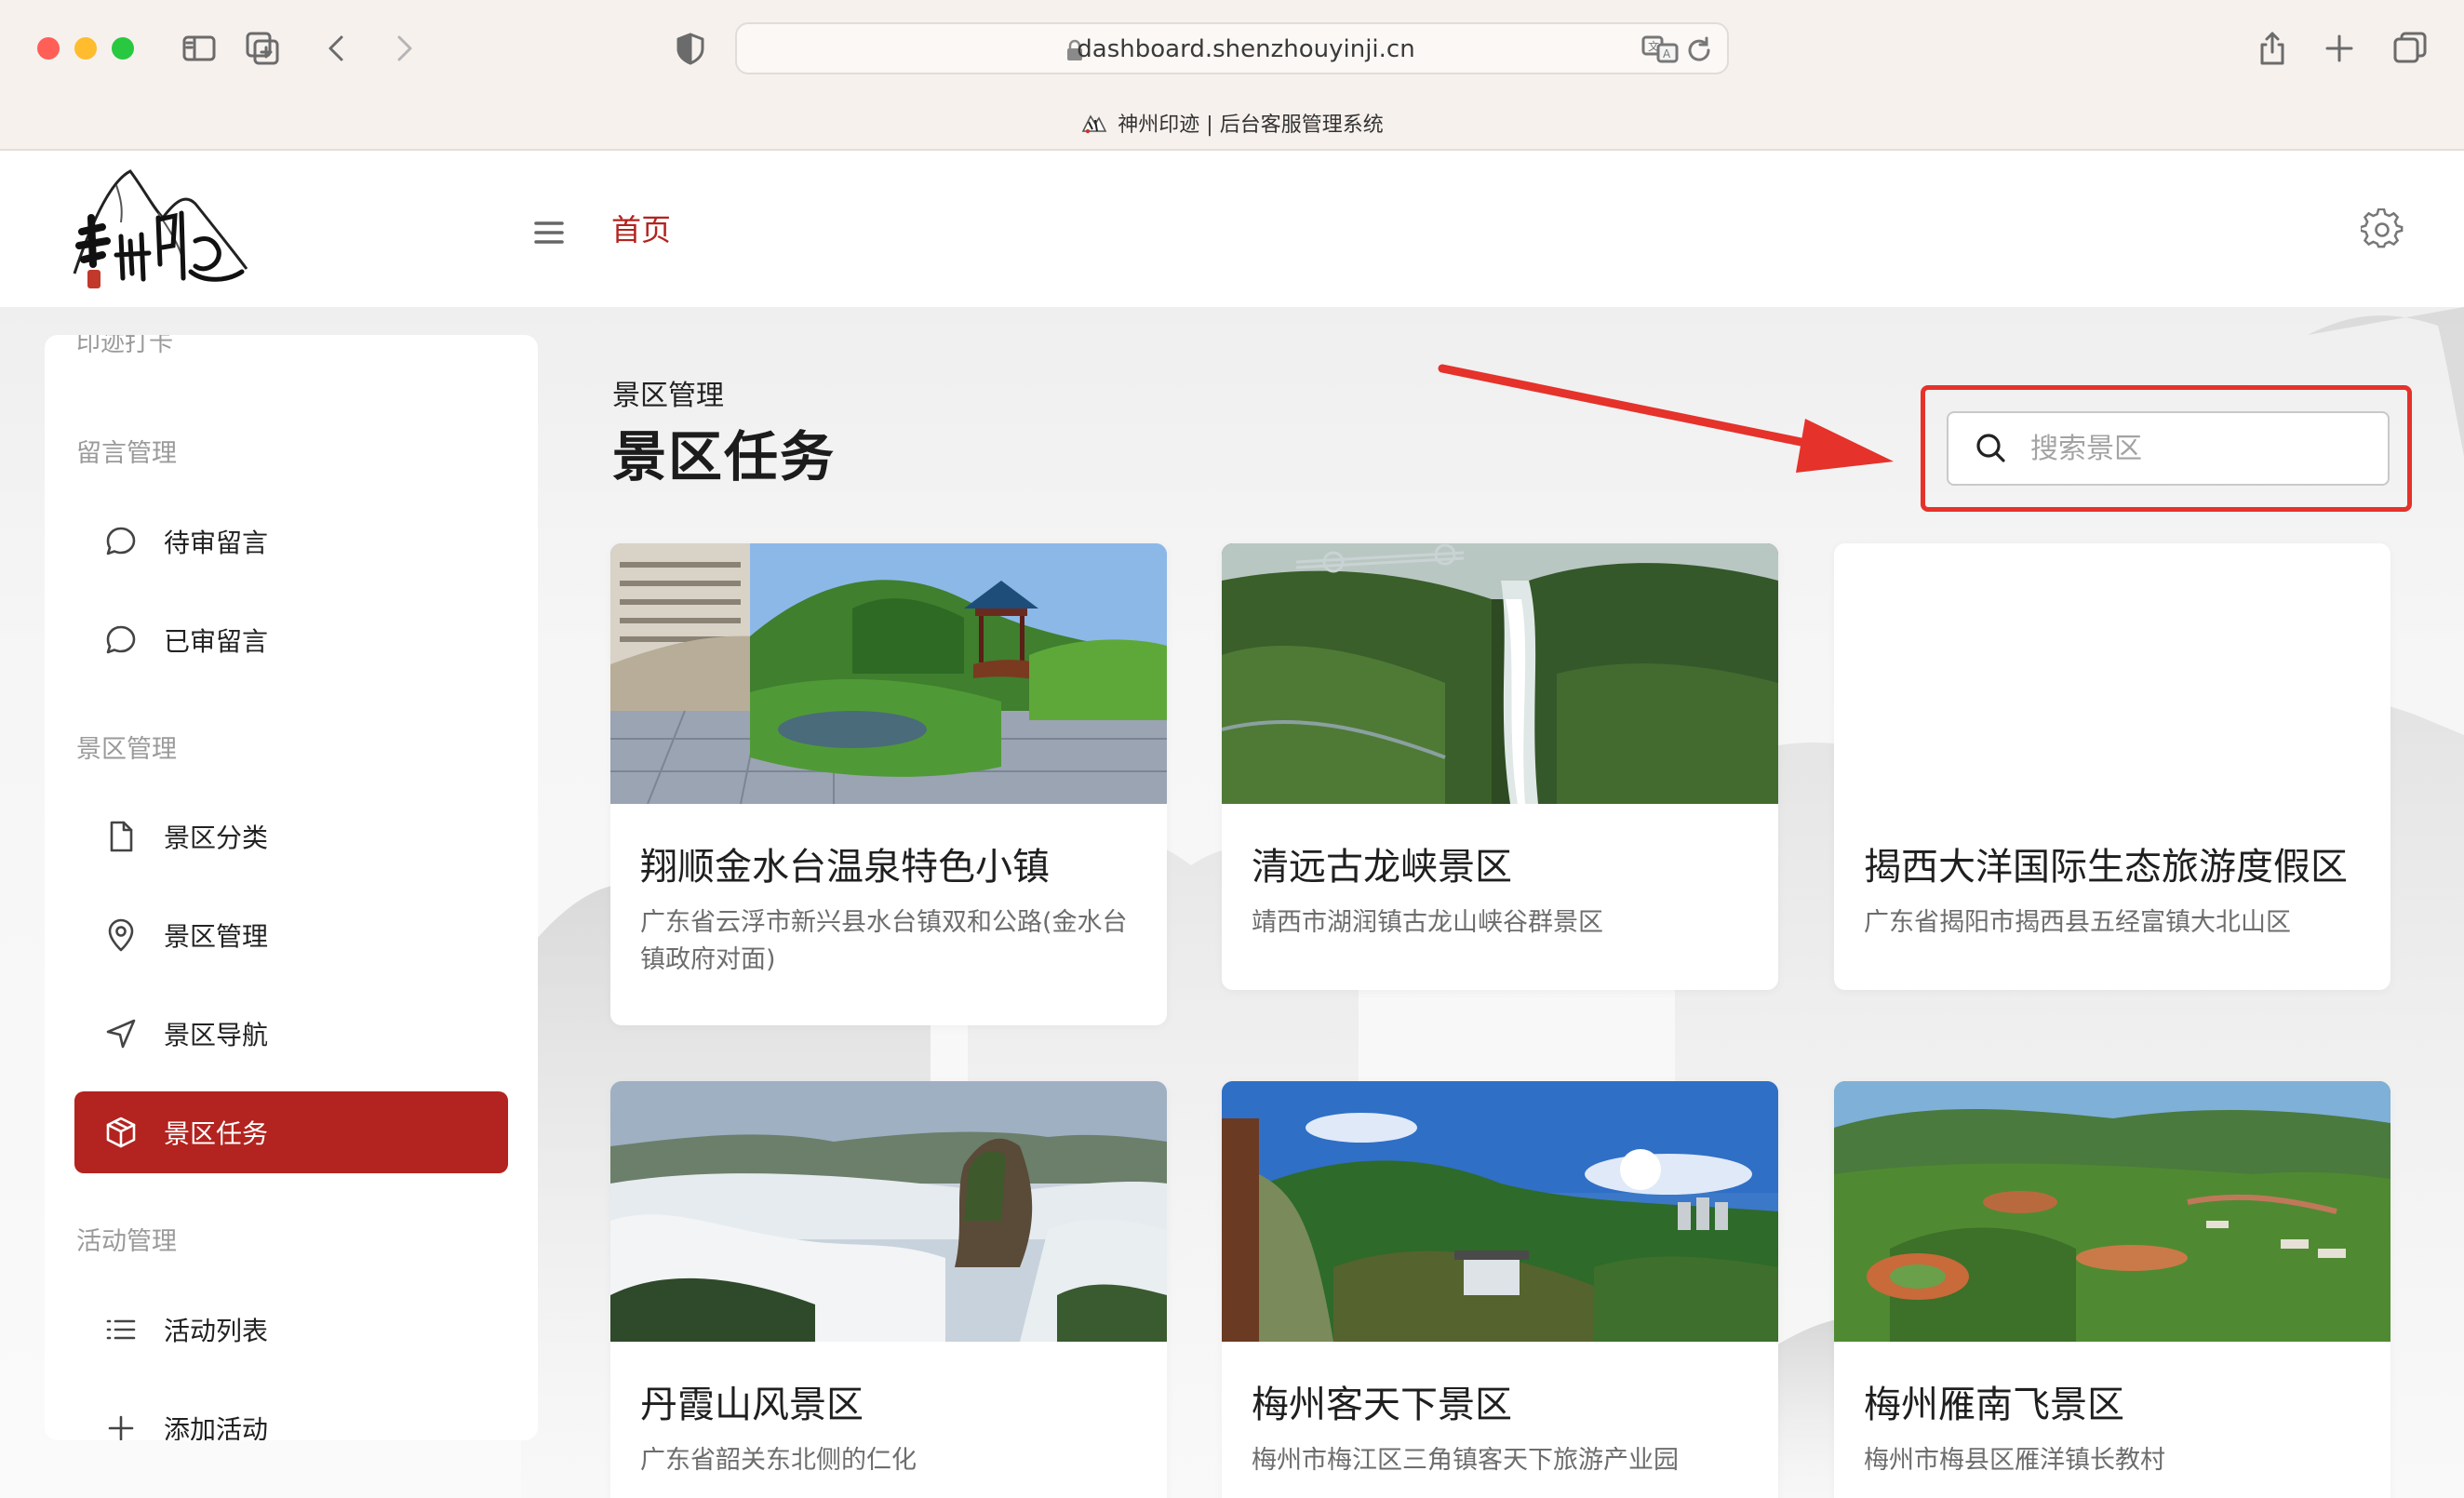  Describe the element at coordinates (121, 1425) in the screenshot. I see `plus-icon` at that location.